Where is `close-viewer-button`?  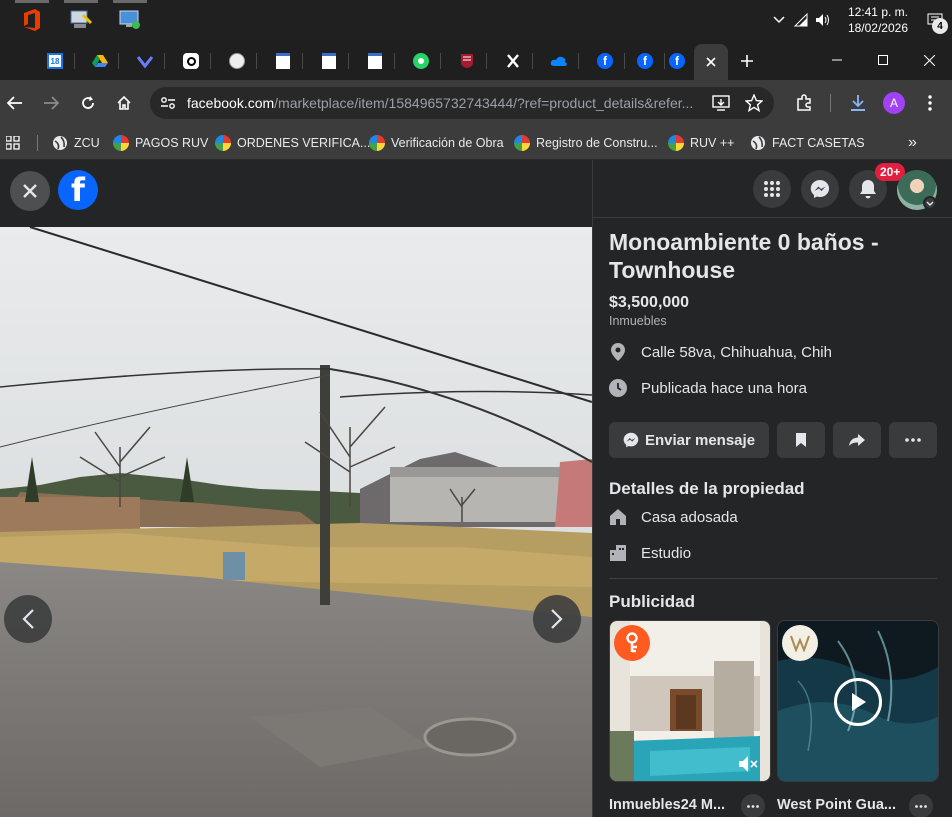 close-viewer-button is located at coordinates (30, 191).